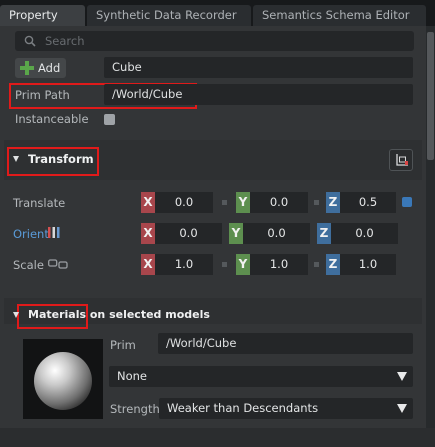 The width and height of the screenshot is (435, 447). What do you see at coordinates (148, 233) in the screenshot?
I see `orient-x-axis-label: X` at bounding box center [148, 233].